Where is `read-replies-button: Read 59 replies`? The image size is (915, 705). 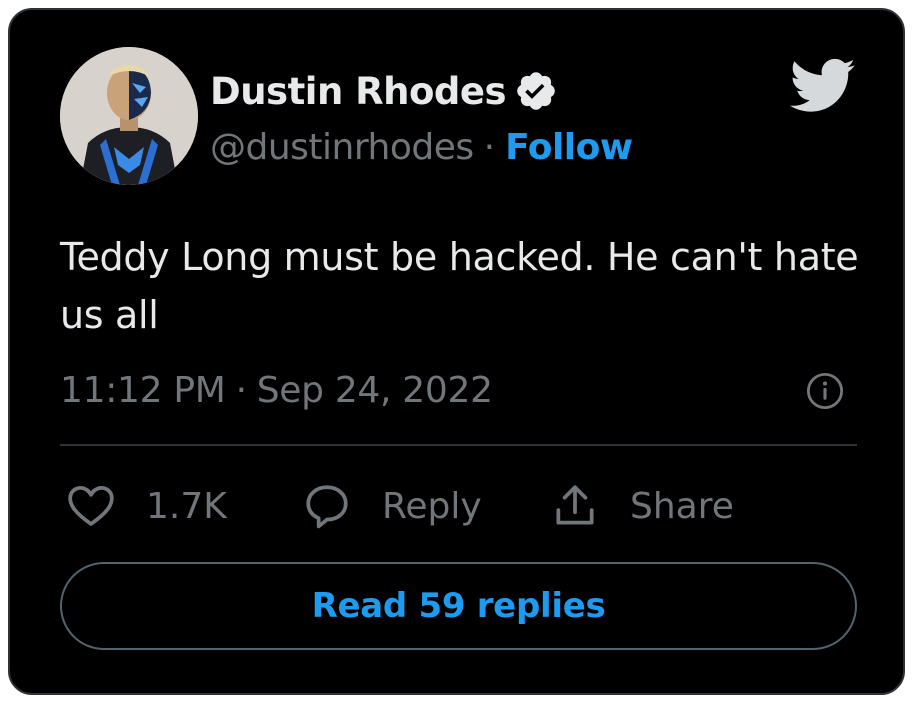
read-replies-button: Read 59 replies is located at coordinates (458, 606).